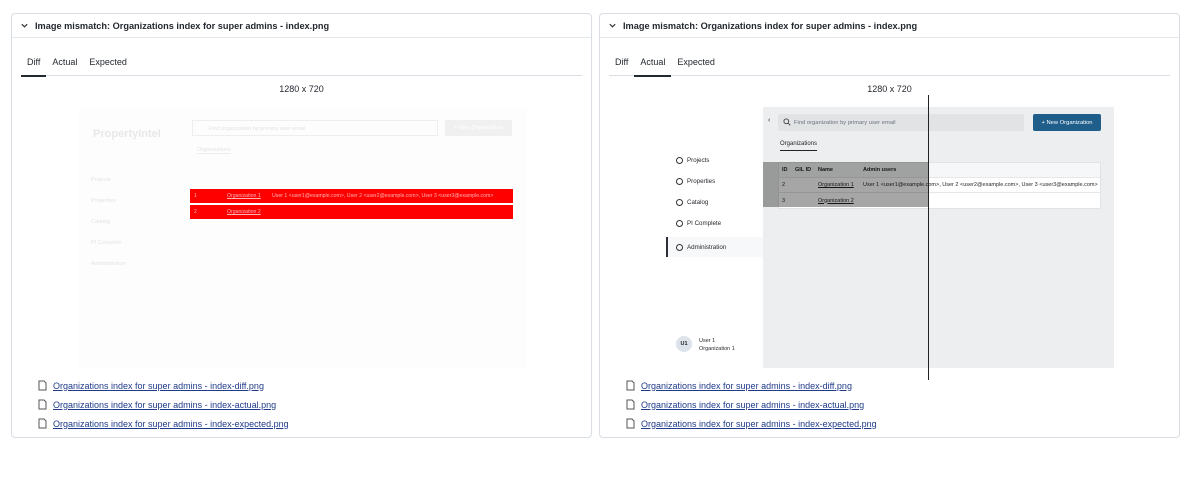  I want to click on new-organization-button: + New Organization, so click(1067, 122).